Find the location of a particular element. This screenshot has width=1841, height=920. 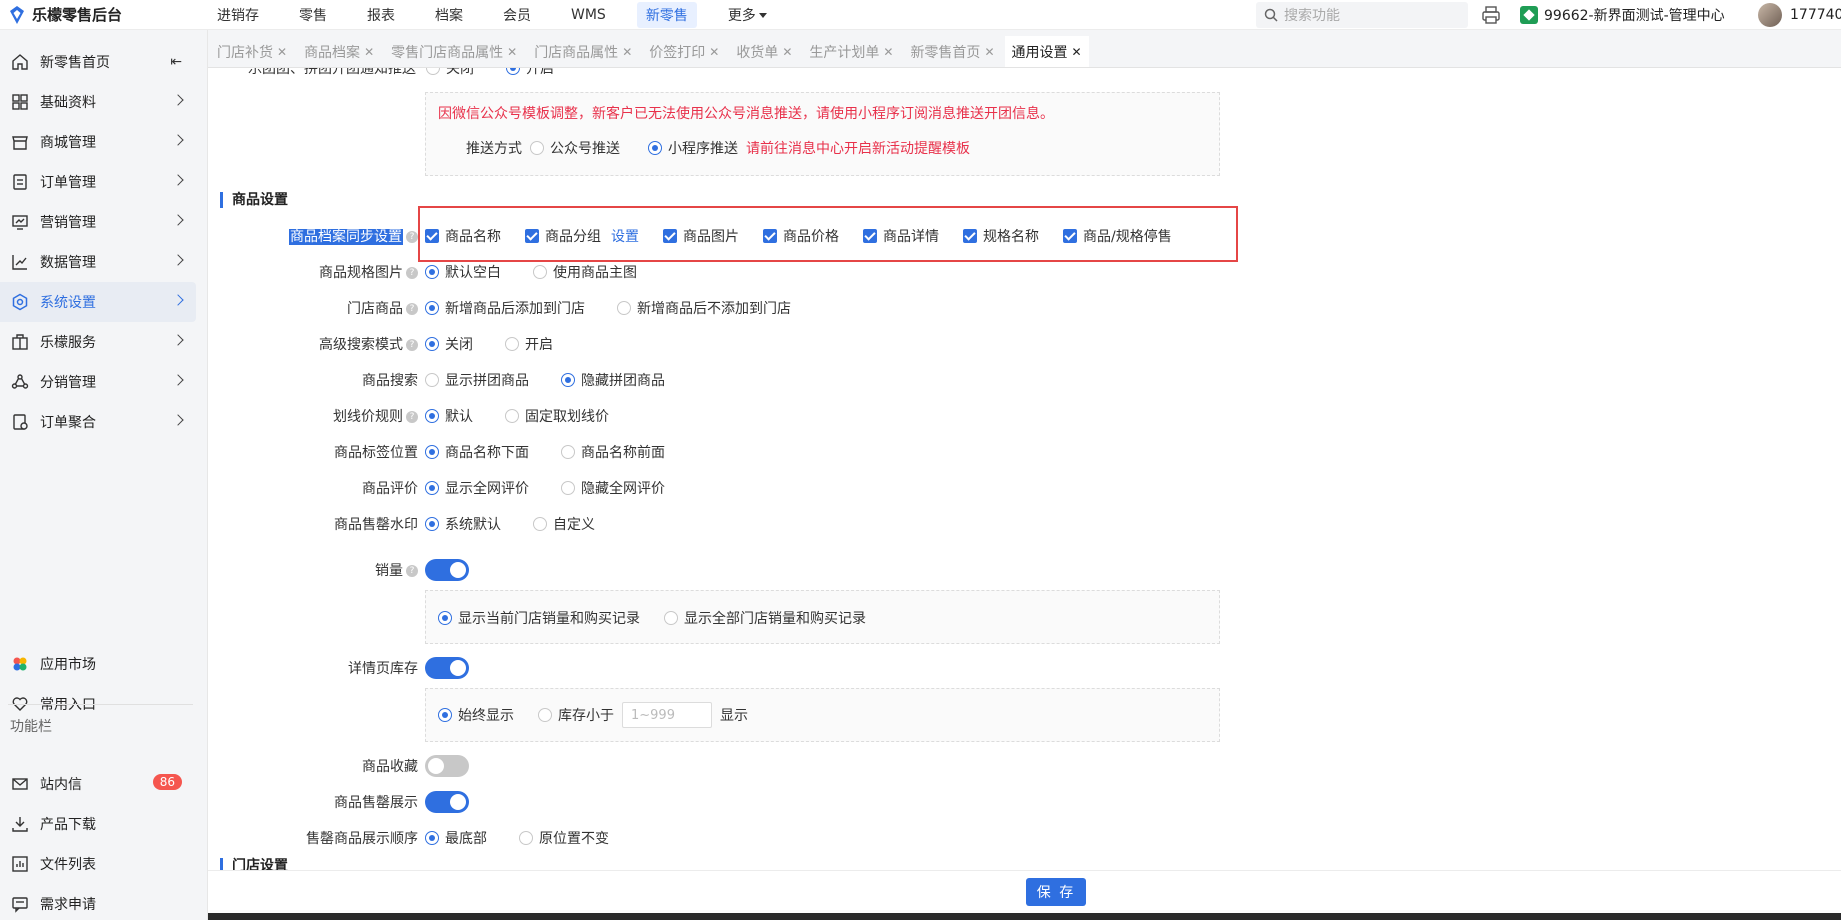

tab-store-replenish: 门店补货 ✕ is located at coordinates (252, 51).